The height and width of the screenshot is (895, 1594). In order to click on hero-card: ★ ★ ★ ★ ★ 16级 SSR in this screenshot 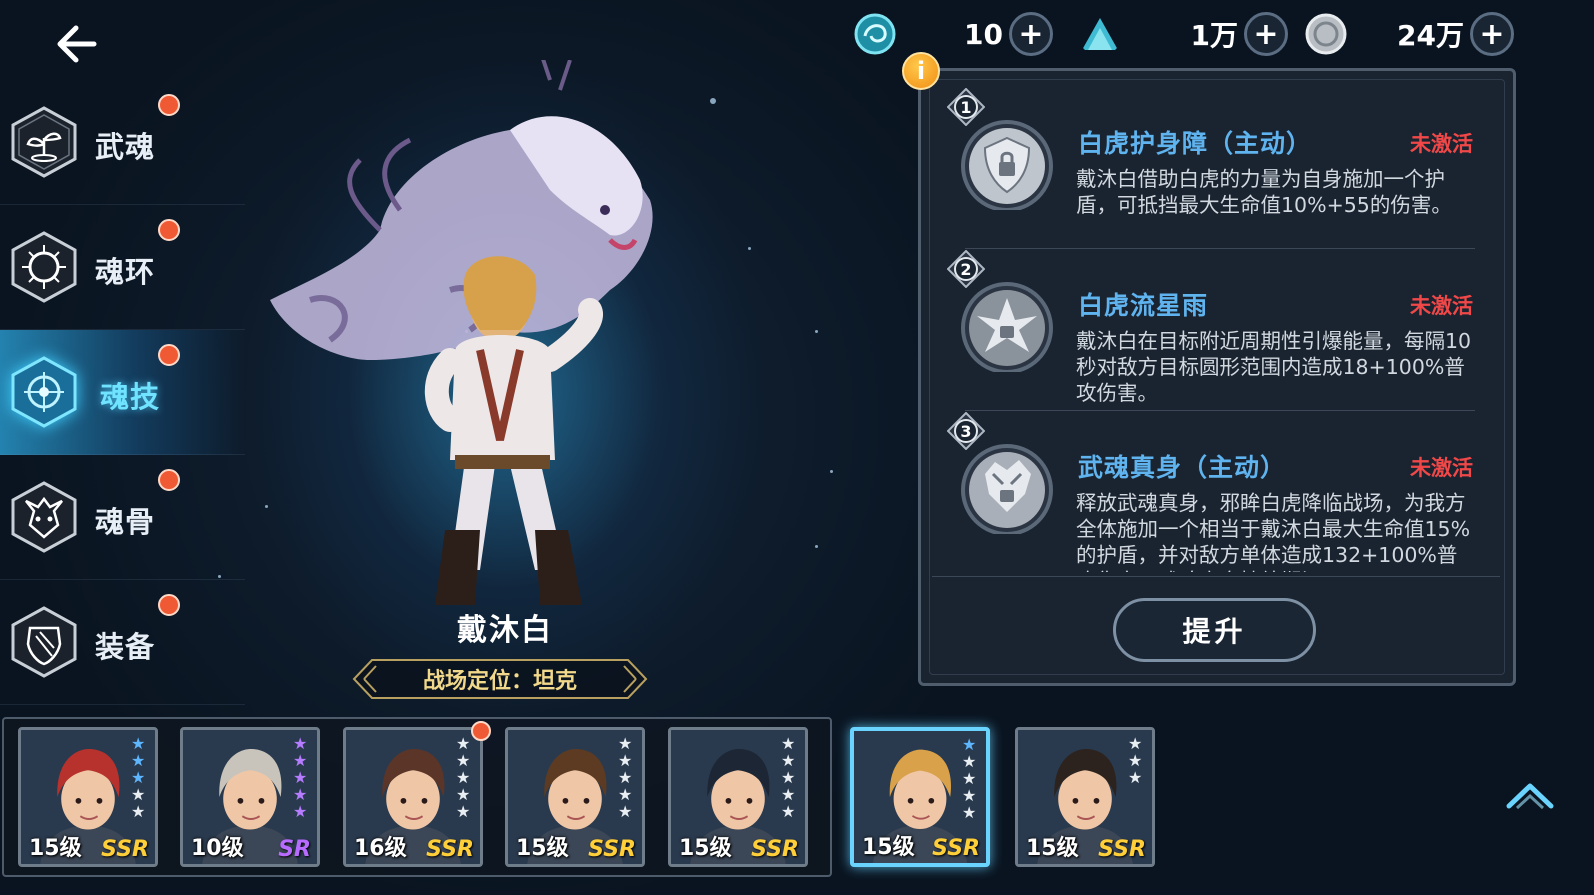, I will do `click(413, 797)`.